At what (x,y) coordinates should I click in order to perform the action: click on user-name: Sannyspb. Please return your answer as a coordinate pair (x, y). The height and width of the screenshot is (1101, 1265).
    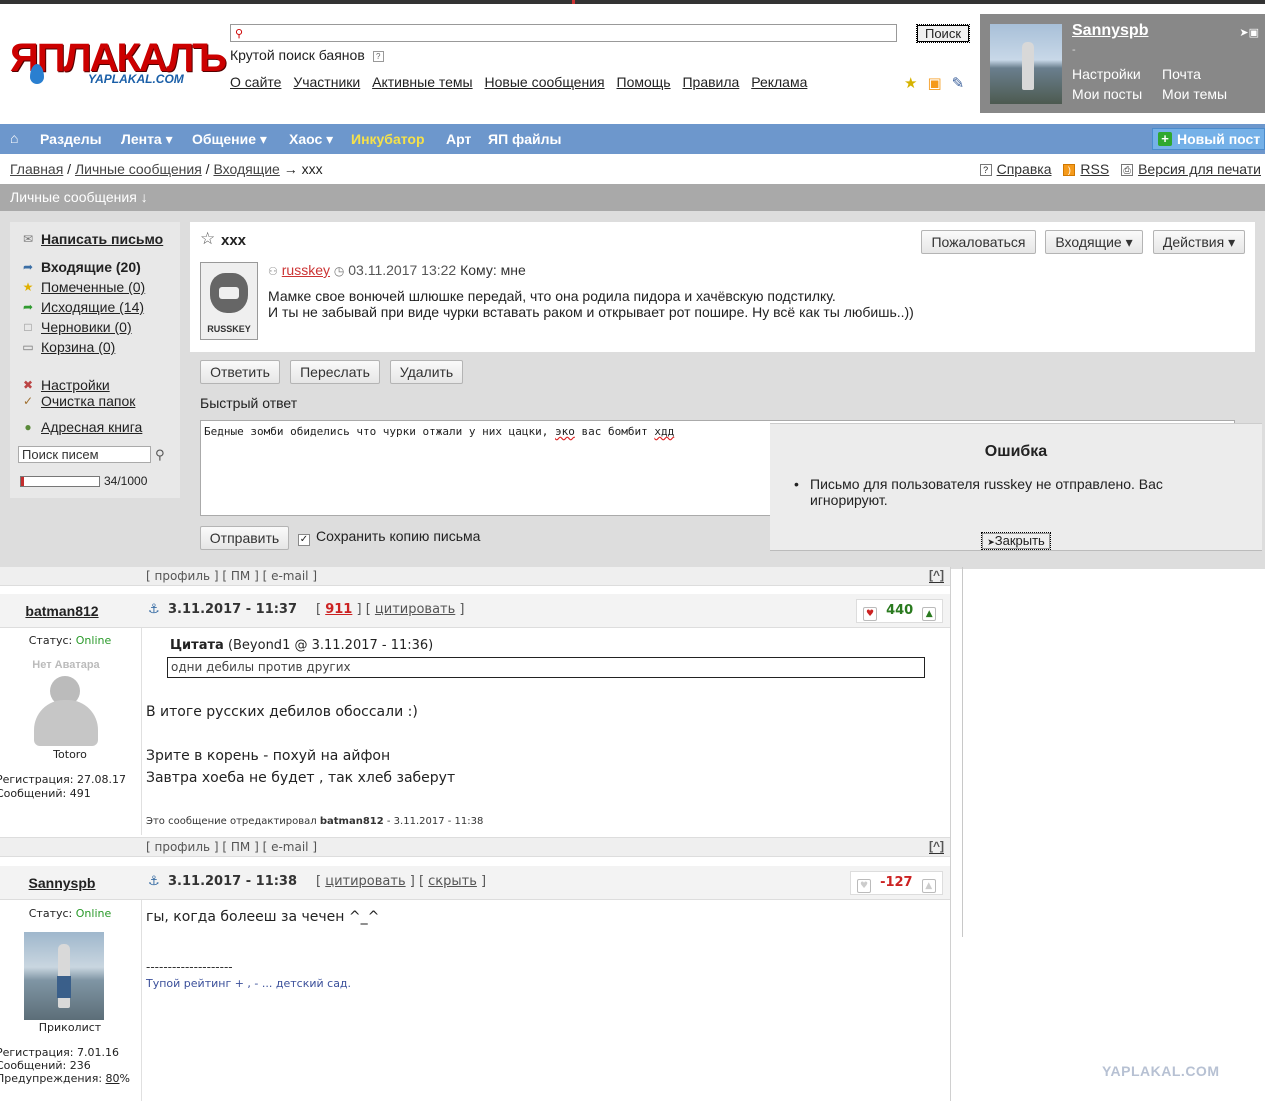
    Looking at the image, I should click on (1110, 31).